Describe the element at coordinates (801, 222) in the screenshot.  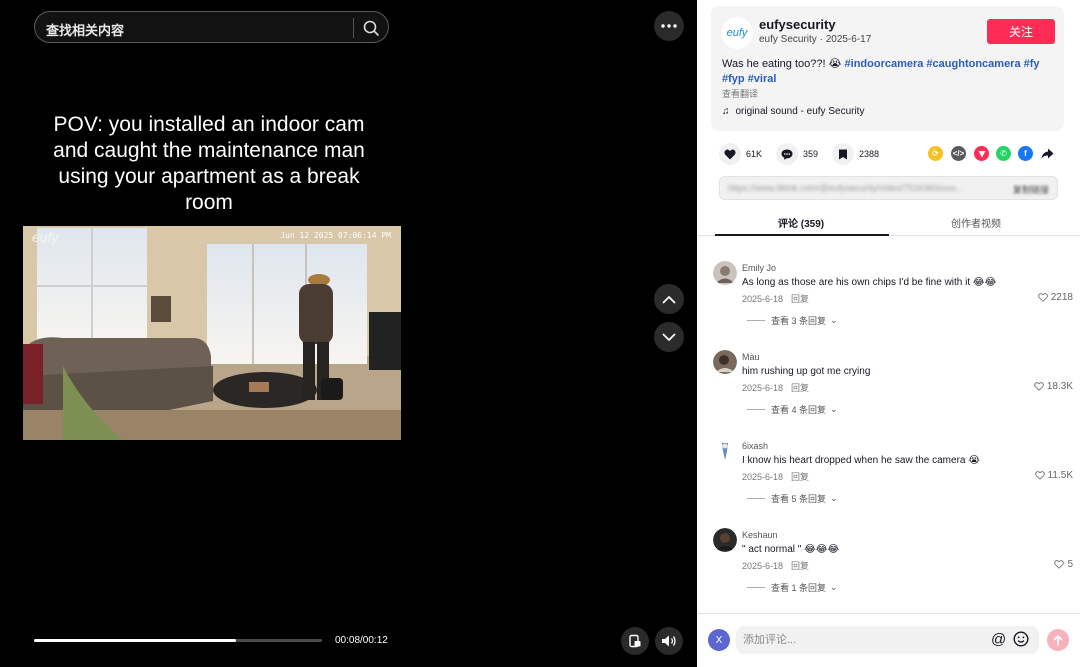
I see `tab-comments: 评论 (359)` at that location.